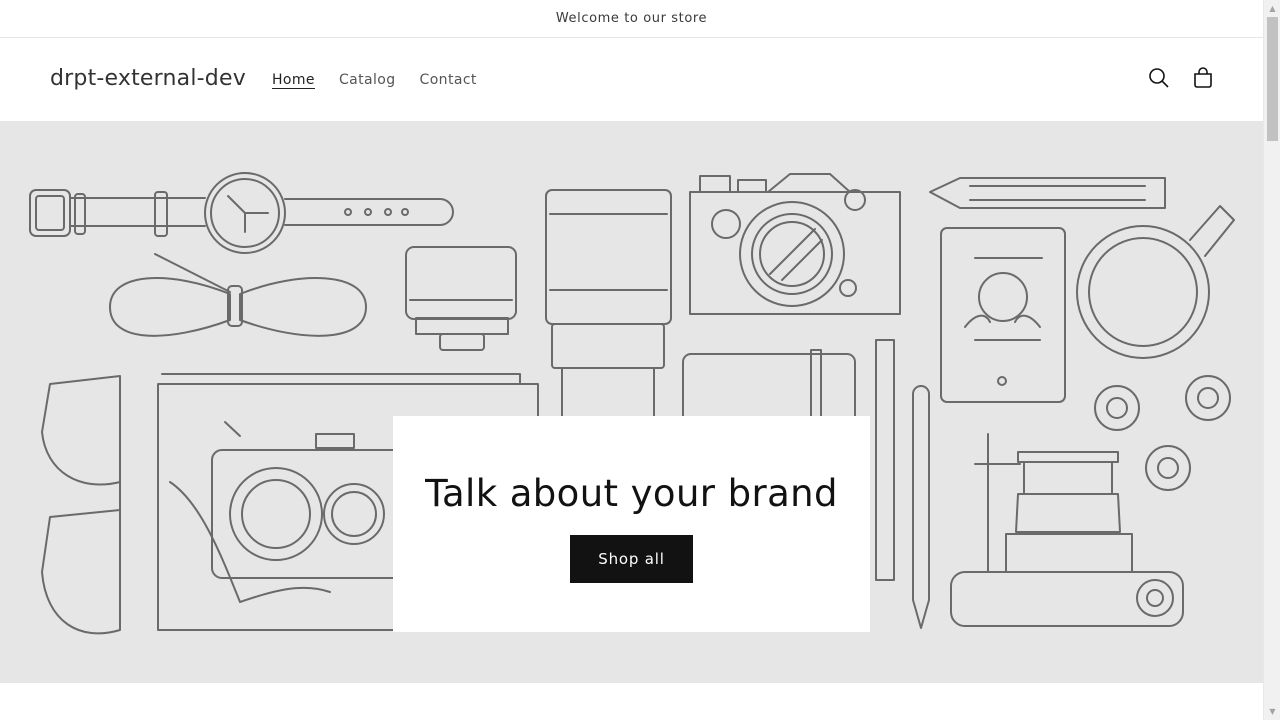 This screenshot has width=1280, height=720. What do you see at coordinates (238, 295) in the screenshot?
I see `bowtie-illustration` at bounding box center [238, 295].